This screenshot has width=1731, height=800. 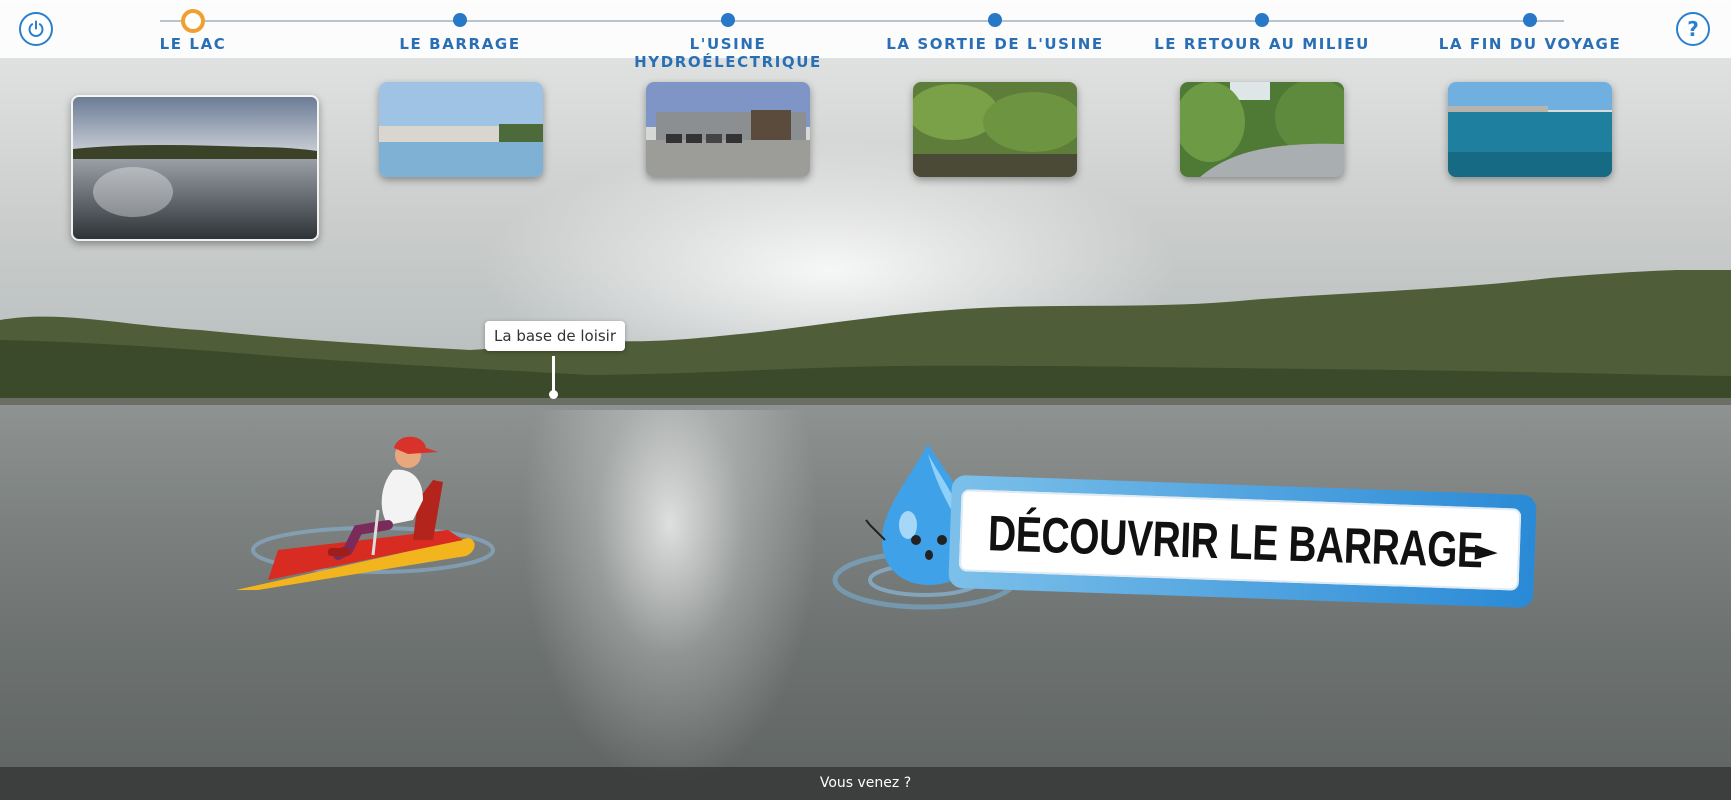 What do you see at coordinates (1486, 551) in the screenshot?
I see `play-arrow-icon: ►` at bounding box center [1486, 551].